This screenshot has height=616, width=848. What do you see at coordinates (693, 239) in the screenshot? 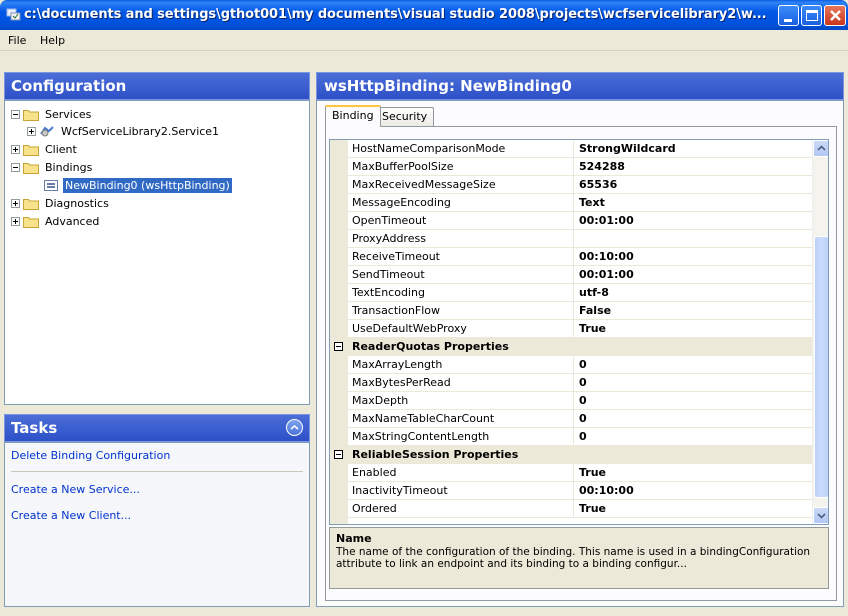
I see `property-value` at bounding box center [693, 239].